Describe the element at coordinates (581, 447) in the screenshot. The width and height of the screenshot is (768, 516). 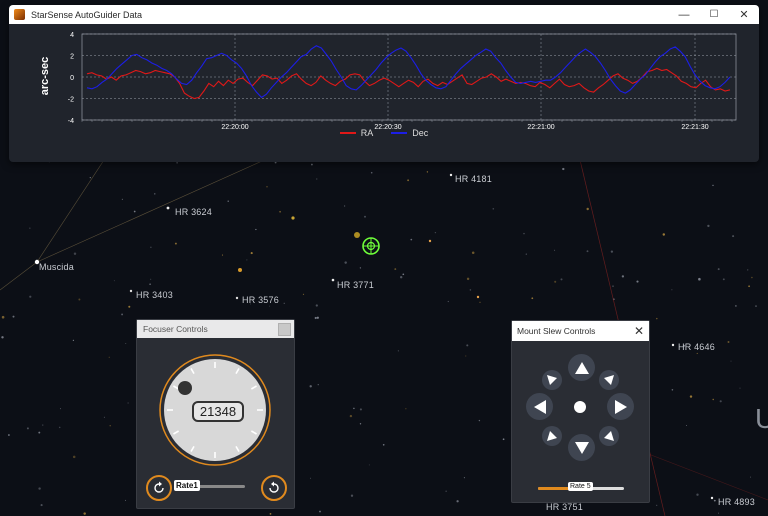
I see `slew-down-button` at that location.